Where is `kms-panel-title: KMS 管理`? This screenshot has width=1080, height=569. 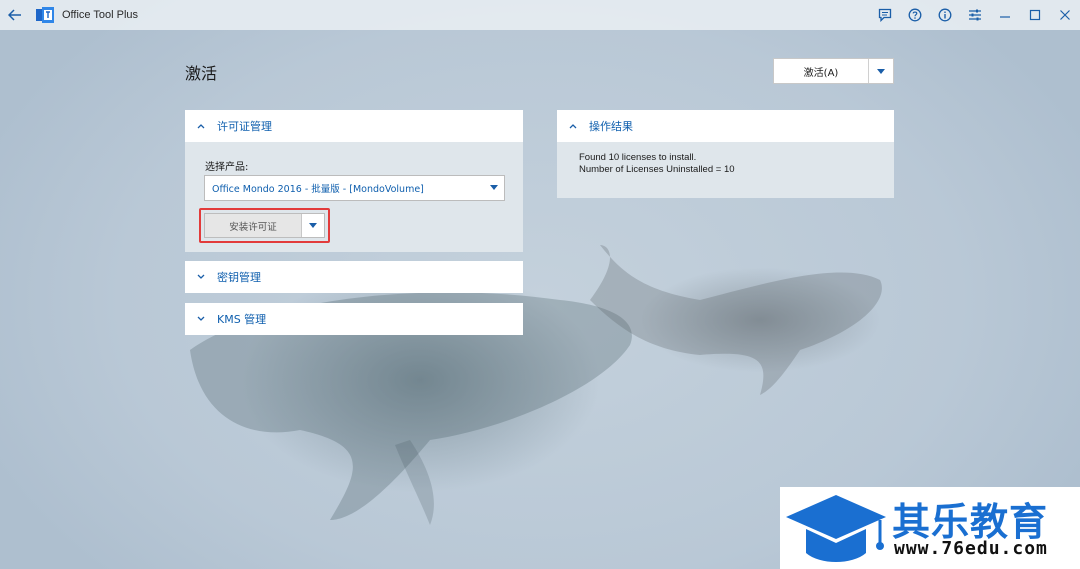
kms-panel-title: KMS 管理 is located at coordinates (242, 319).